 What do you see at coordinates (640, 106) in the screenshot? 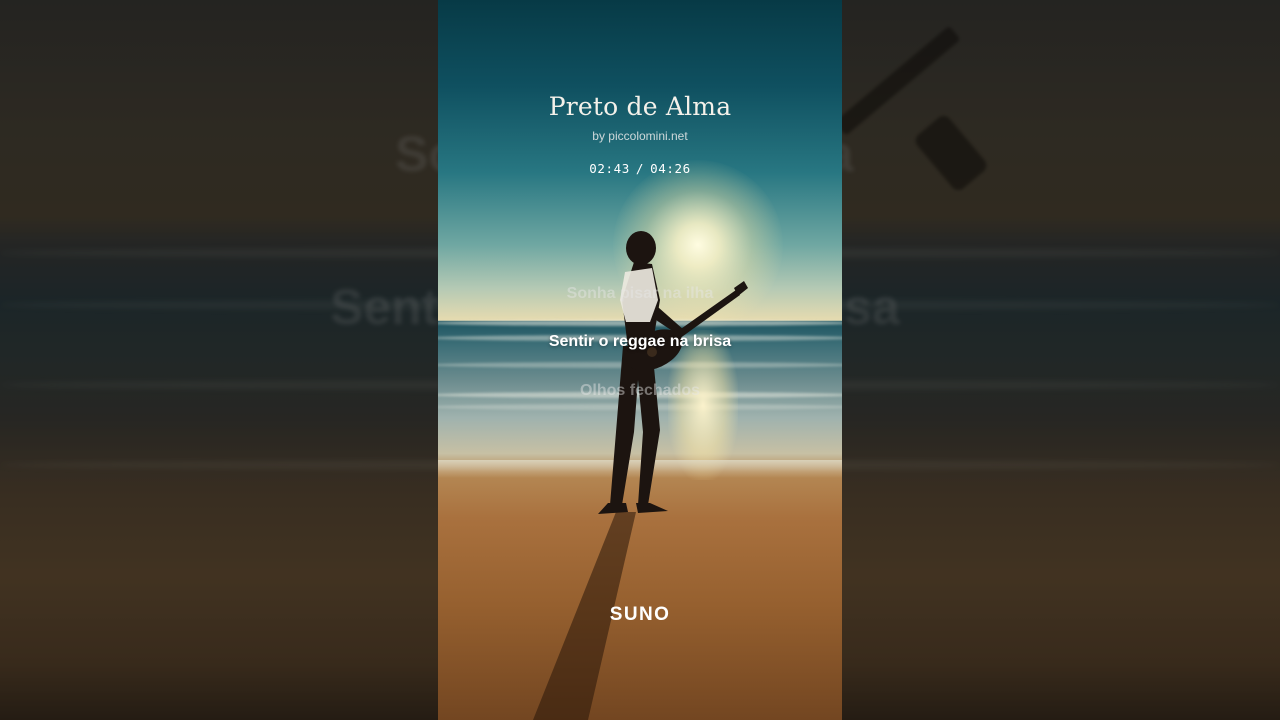
I see `song-title: Preto de Alma` at bounding box center [640, 106].